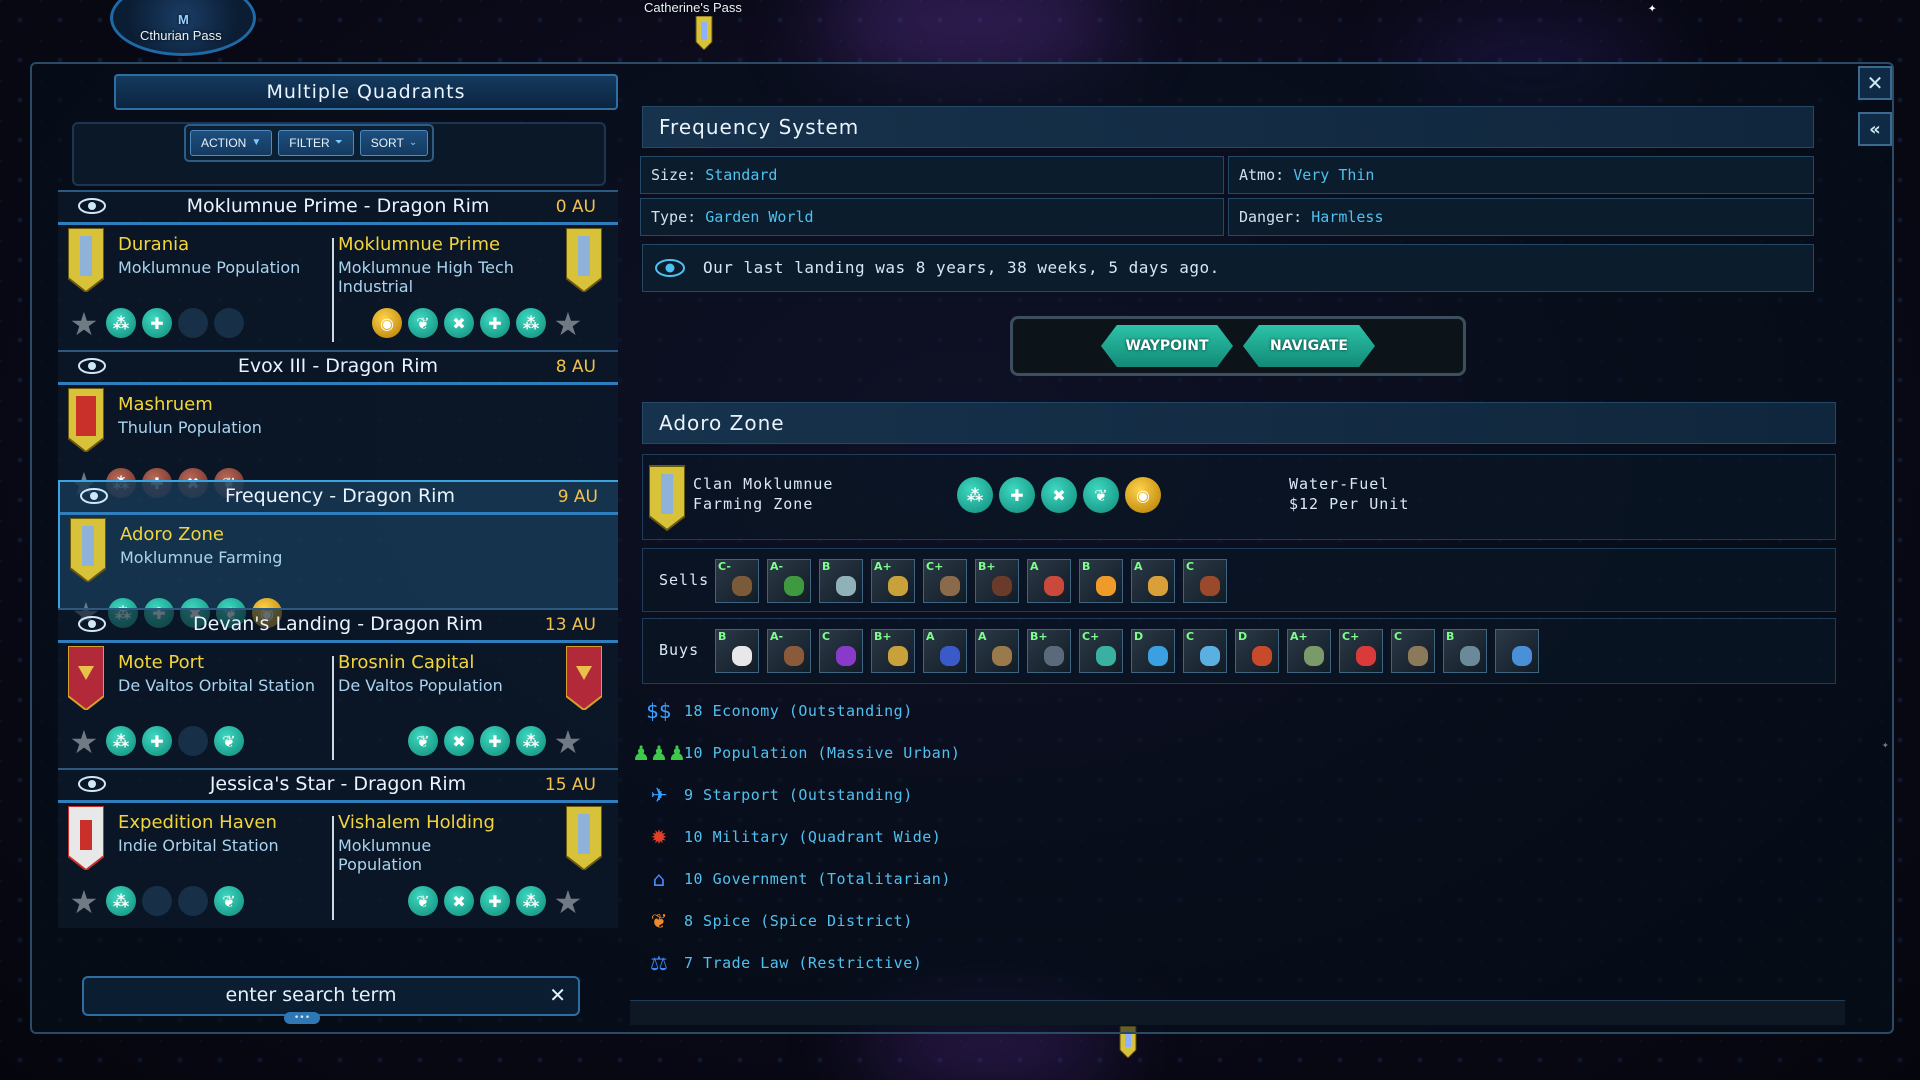 The image size is (1920, 1080). I want to click on sells-good-item: C, so click(1205, 581).